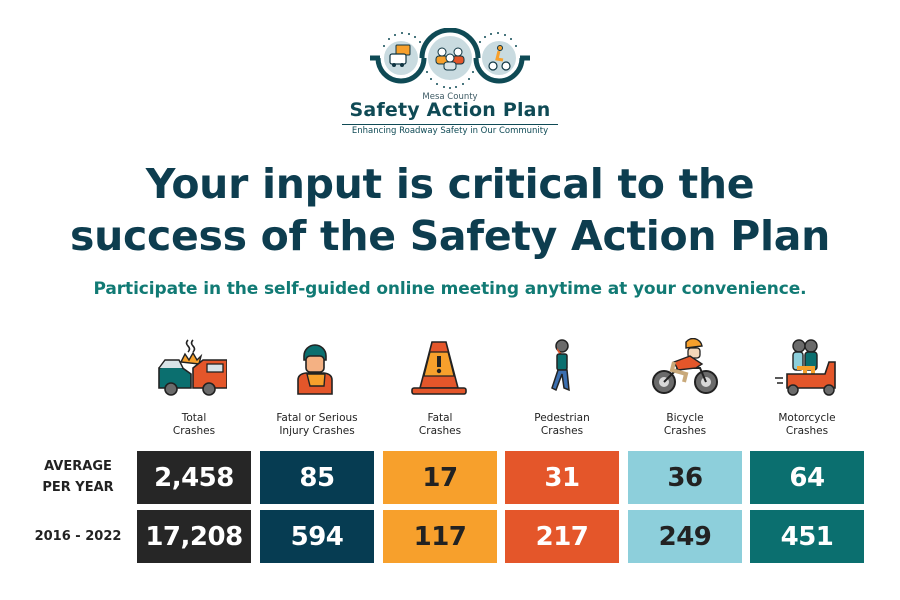 Image resolution: width=900 pixels, height=600 pixels. Describe the element at coordinates (440, 477) in the screenshot. I see `stat-cell-fatal-average: 17` at that location.